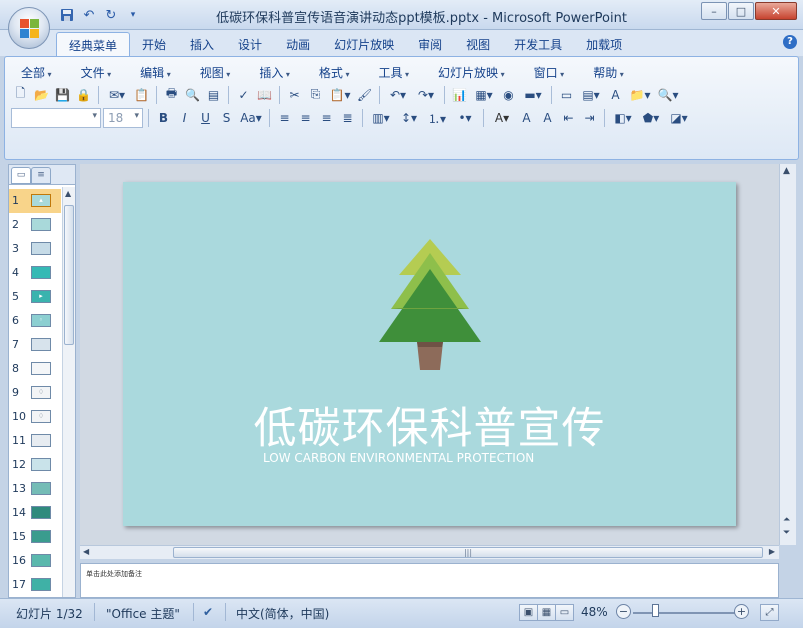 The image size is (803, 628). Describe the element at coordinates (459, 94) in the screenshot. I see `insert-chart-icon: 📊` at that location.